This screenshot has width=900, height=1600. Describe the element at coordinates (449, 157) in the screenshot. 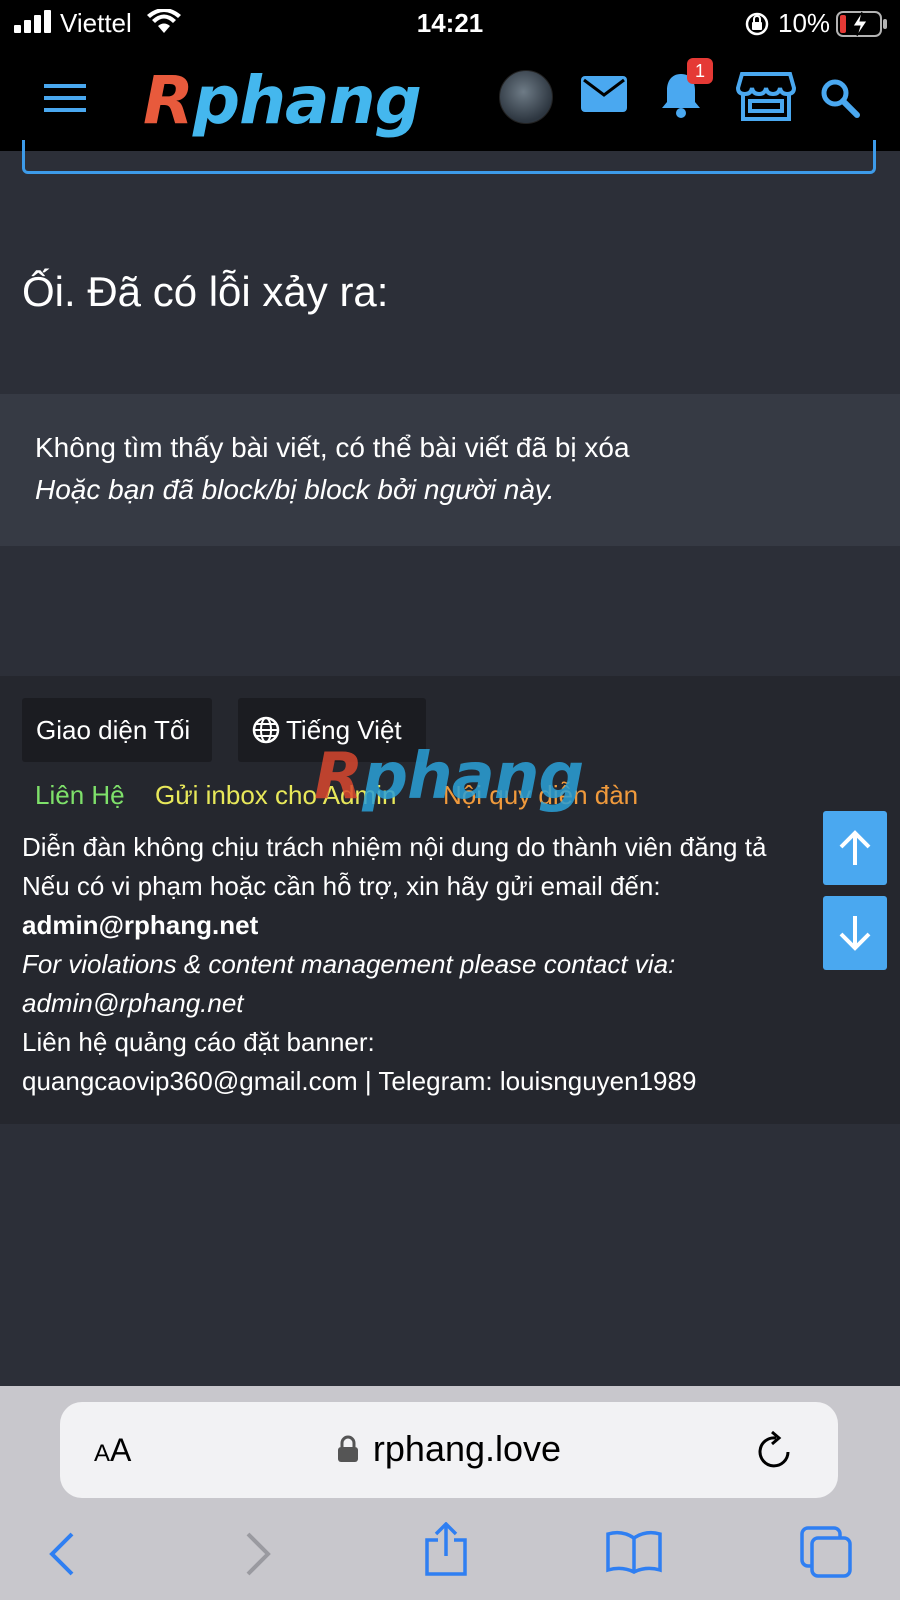

I see `content-frame-bottom-edge` at that location.